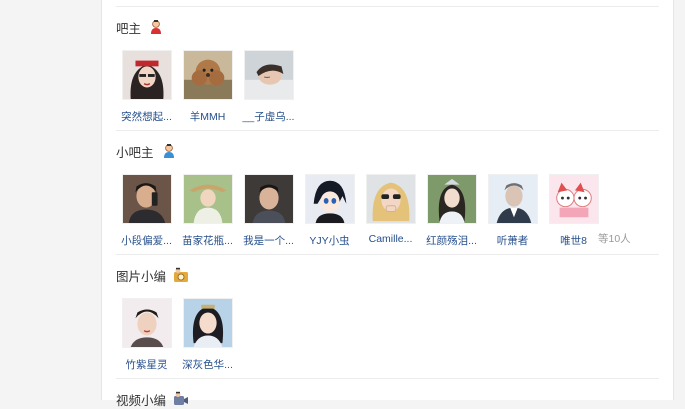  I want to click on section-title-text: 吧主, so click(129, 28).